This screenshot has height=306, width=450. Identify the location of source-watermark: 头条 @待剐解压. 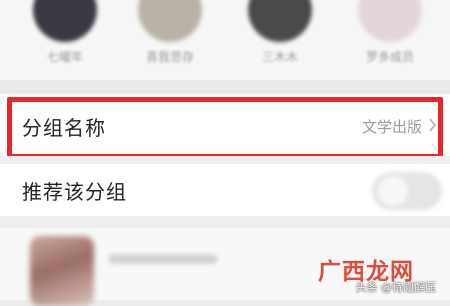
(396, 287).